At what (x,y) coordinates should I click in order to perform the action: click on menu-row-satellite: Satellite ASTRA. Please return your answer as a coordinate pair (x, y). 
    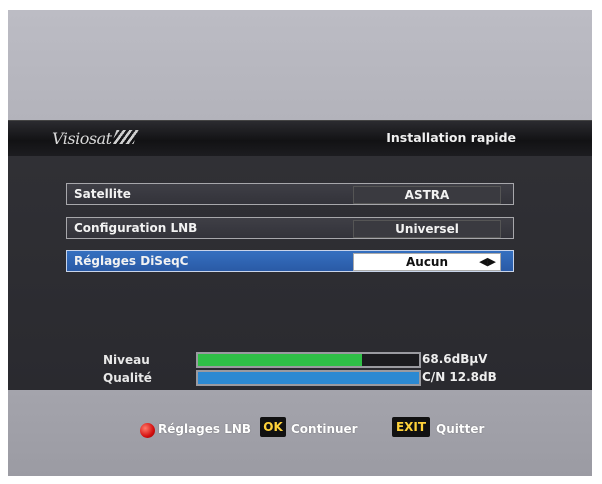
    Looking at the image, I should click on (290, 194).